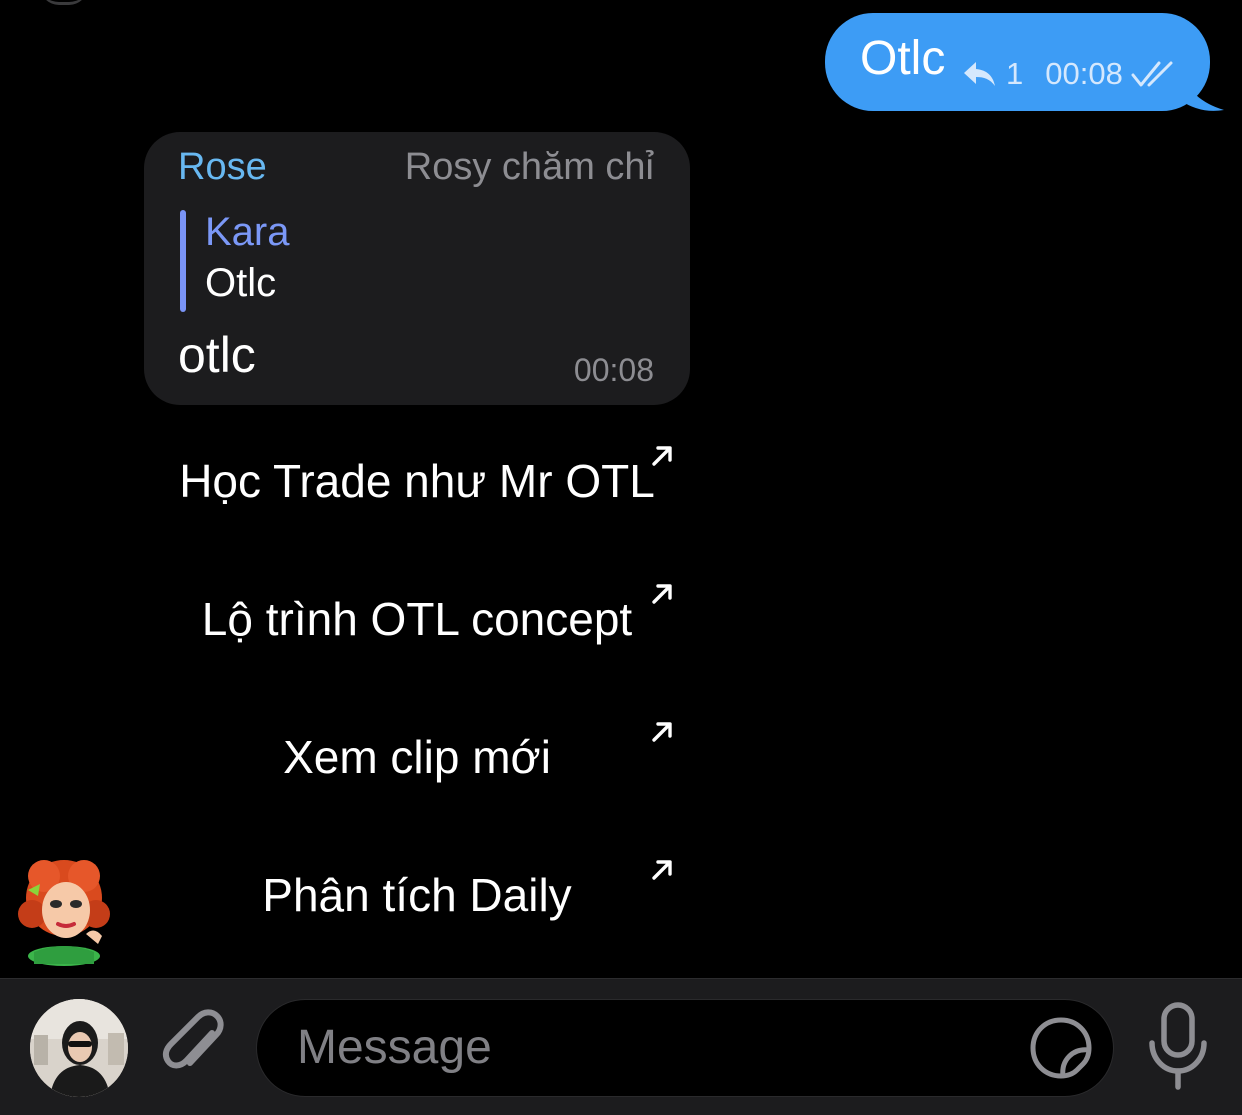 The image size is (1242, 1115). What do you see at coordinates (685, 1048) in the screenshot?
I see `message-input: Message` at bounding box center [685, 1048].